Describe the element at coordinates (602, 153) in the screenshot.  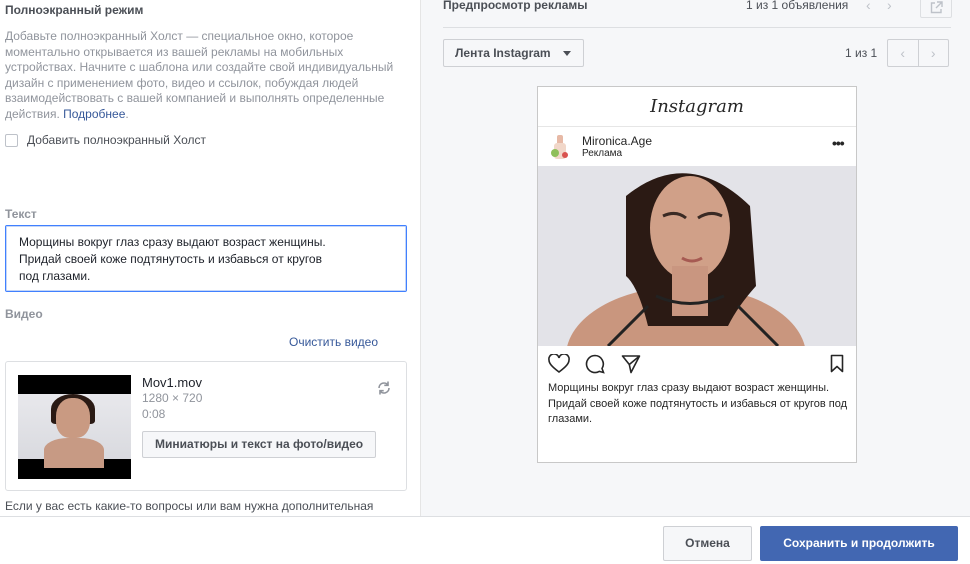
I see `ig-sponsored-label: Реклама` at that location.